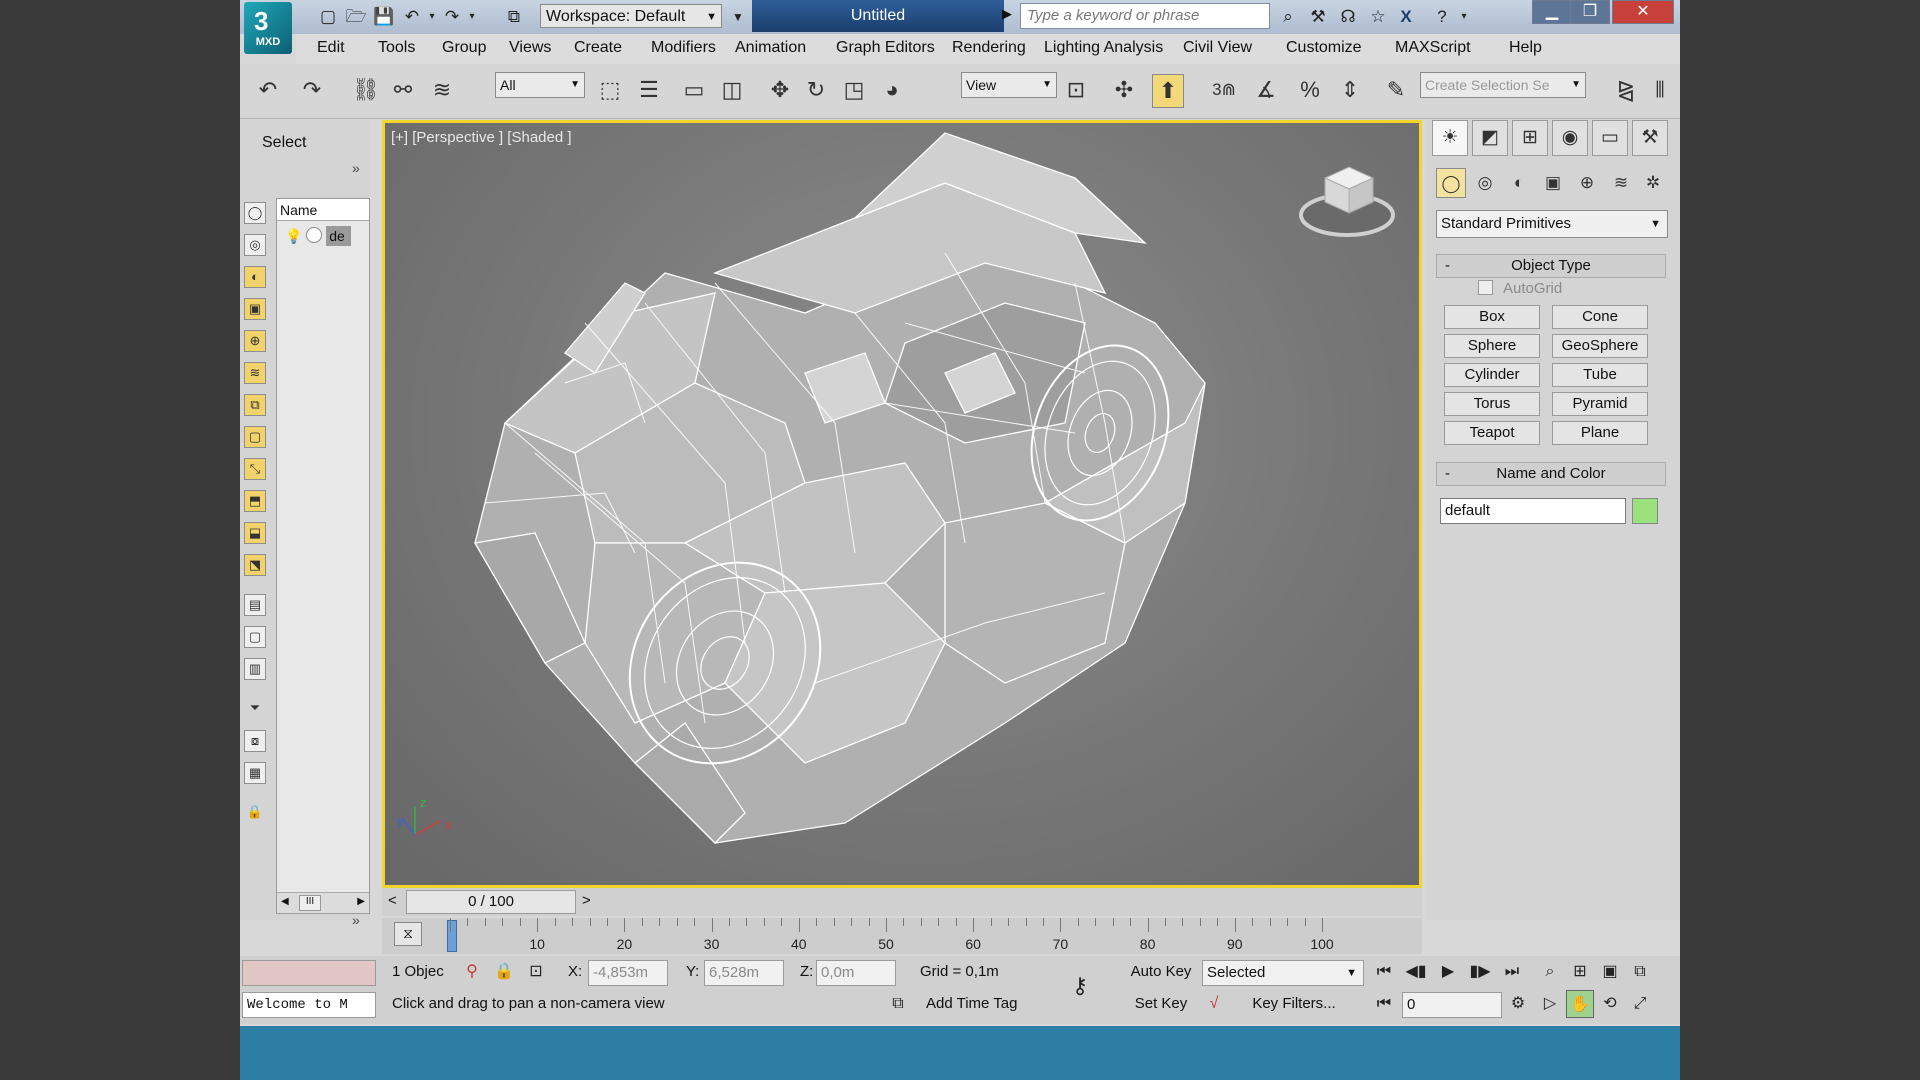  Describe the element at coordinates (1518, 1004) in the screenshot. I see `time-configuration-icon: ⚙` at that location.